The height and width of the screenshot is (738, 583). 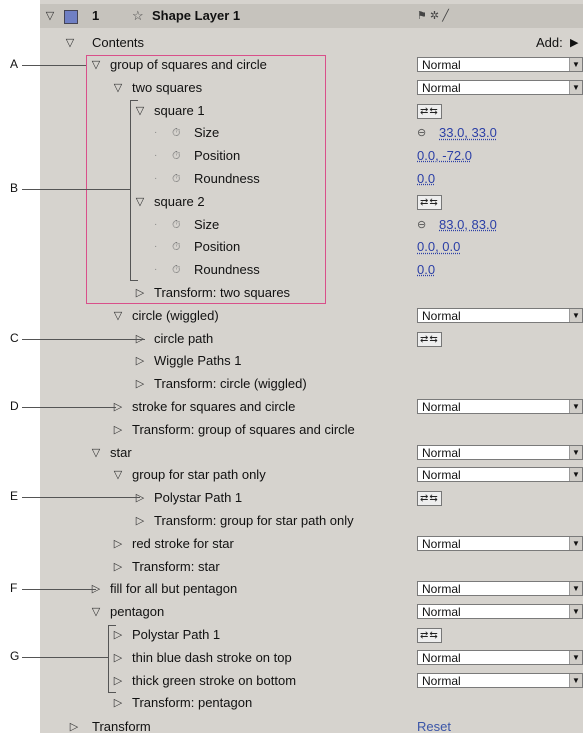 What do you see at coordinates (70, 43) in the screenshot?
I see `contents-expand-icon: ▽` at bounding box center [70, 43].